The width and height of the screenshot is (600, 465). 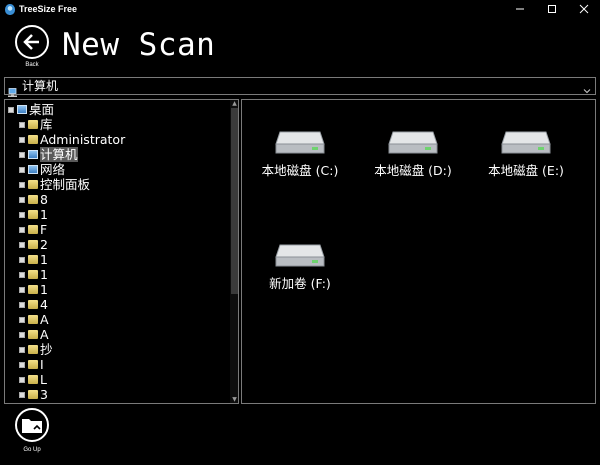 I want to click on drive-label: 新加卷 (F:), so click(x=300, y=283).